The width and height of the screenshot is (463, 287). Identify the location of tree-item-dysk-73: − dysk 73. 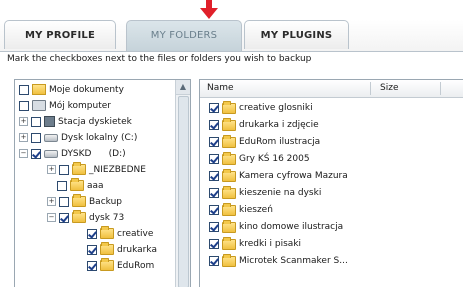
(85, 217).